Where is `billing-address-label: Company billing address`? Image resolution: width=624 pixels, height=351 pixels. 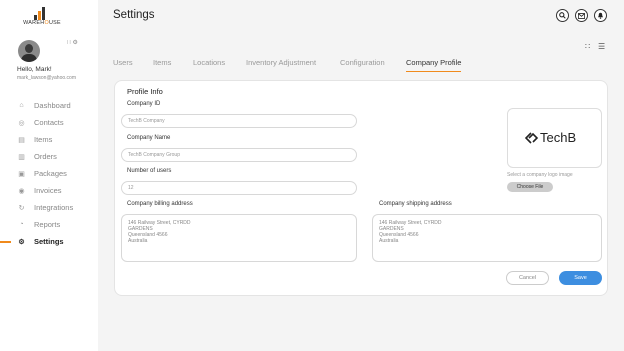
billing-address-label: Company billing address is located at coordinates (160, 204).